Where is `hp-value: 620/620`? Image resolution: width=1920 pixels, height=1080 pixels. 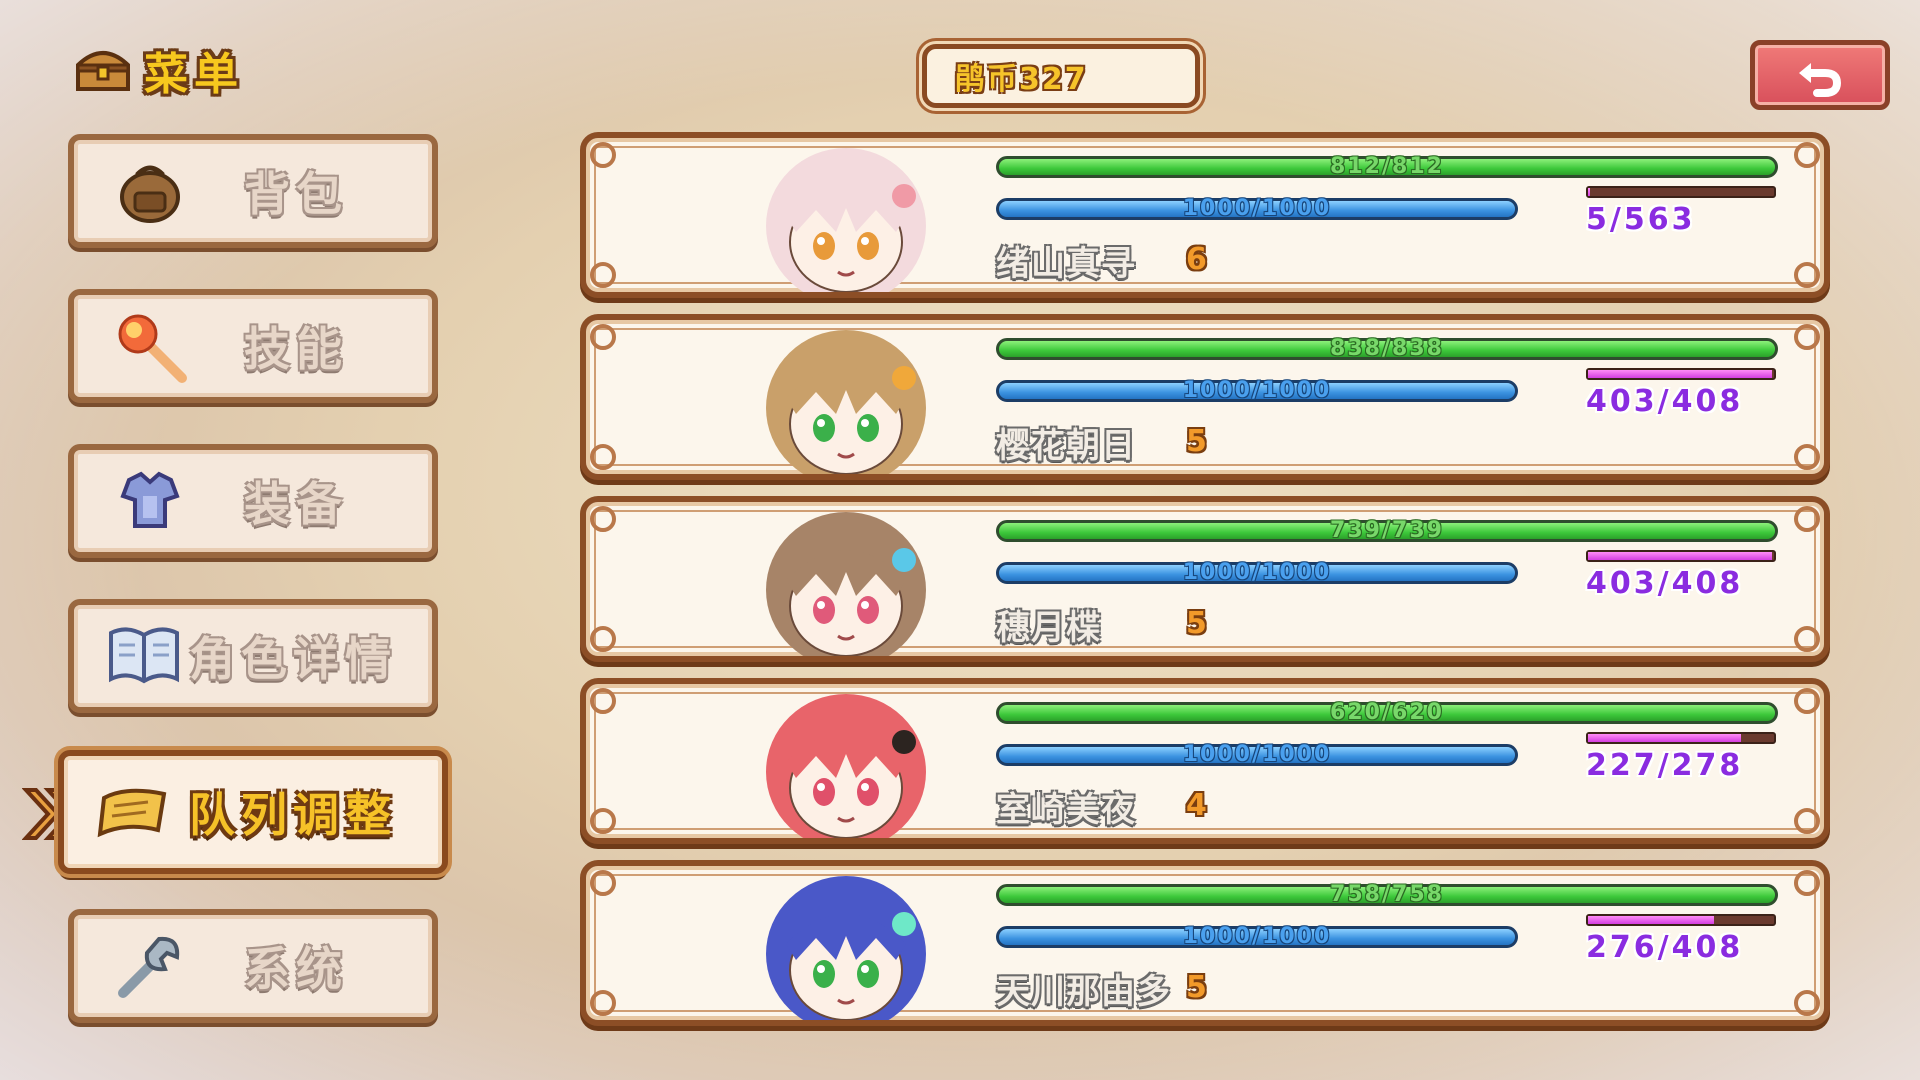 hp-value: 620/620 is located at coordinates (1387, 712).